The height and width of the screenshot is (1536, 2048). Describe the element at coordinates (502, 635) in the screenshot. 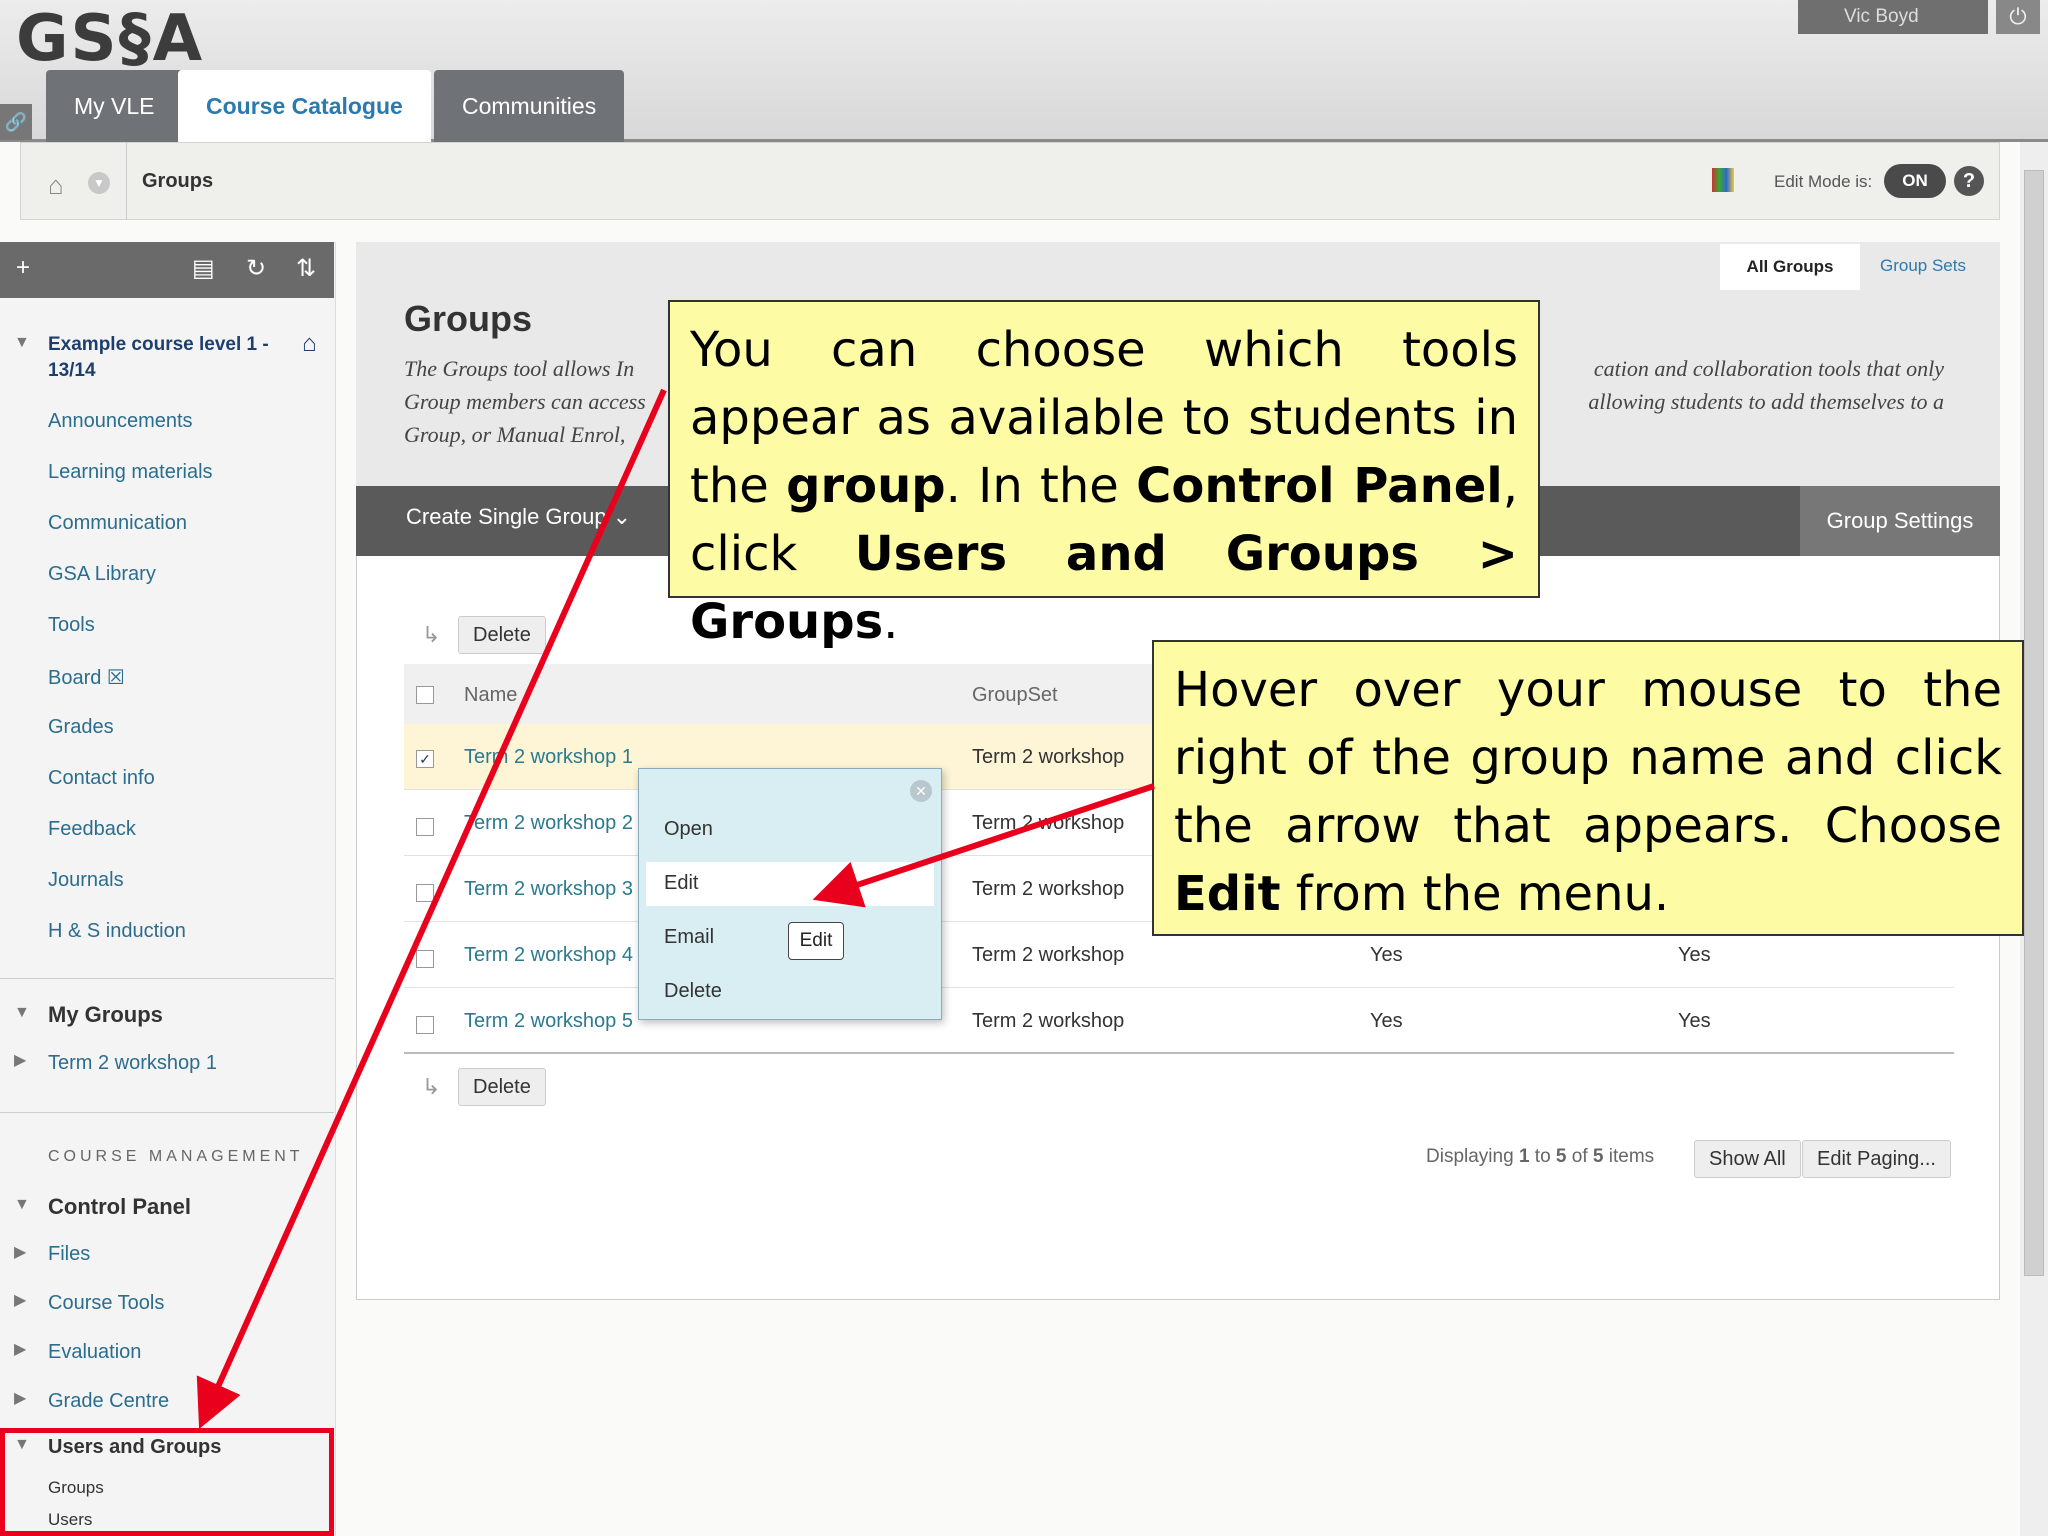

I see `delete-button: Delete` at that location.